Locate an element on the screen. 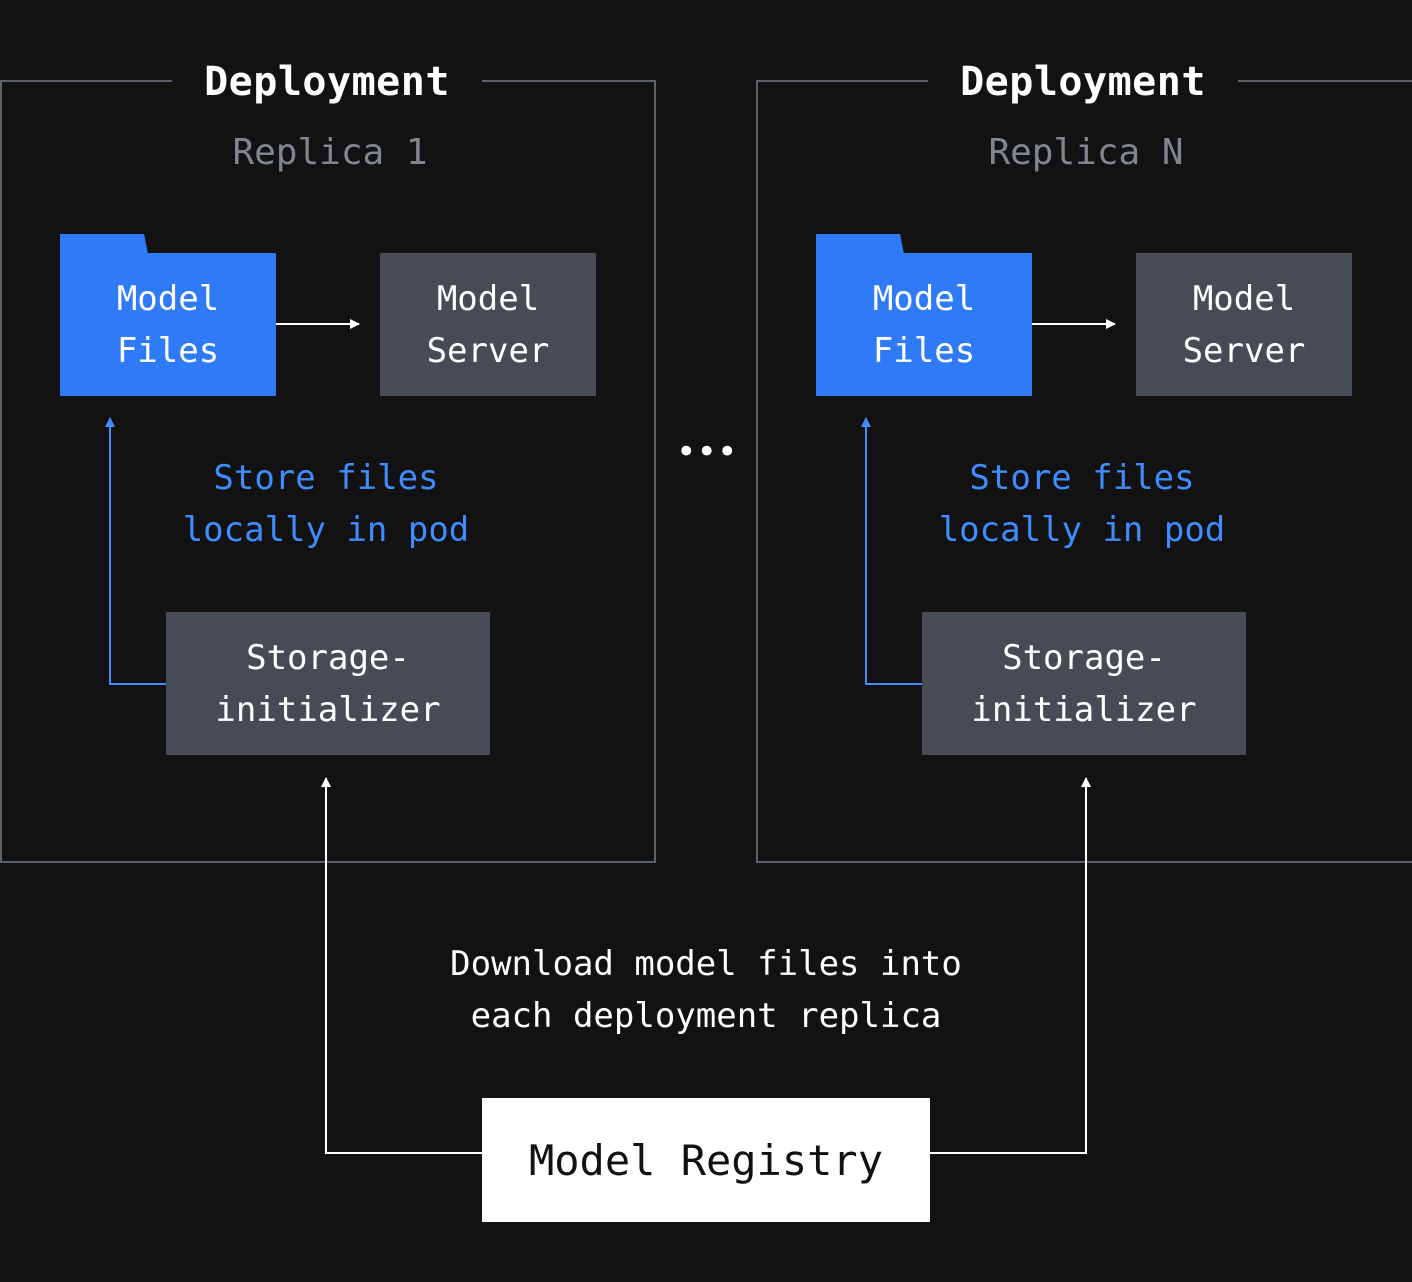 The height and width of the screenshot is (1282, 1412). model-registry-box: Model Registry is located at coordinates (706, 1160).